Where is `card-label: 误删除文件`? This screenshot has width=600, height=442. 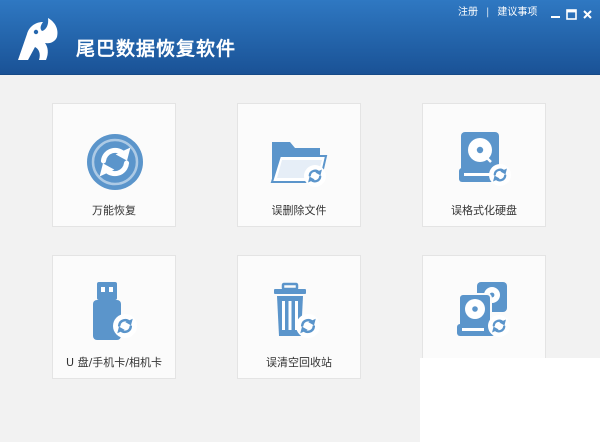
card-label: 误删除文件 is located at coordinates (299, 210).